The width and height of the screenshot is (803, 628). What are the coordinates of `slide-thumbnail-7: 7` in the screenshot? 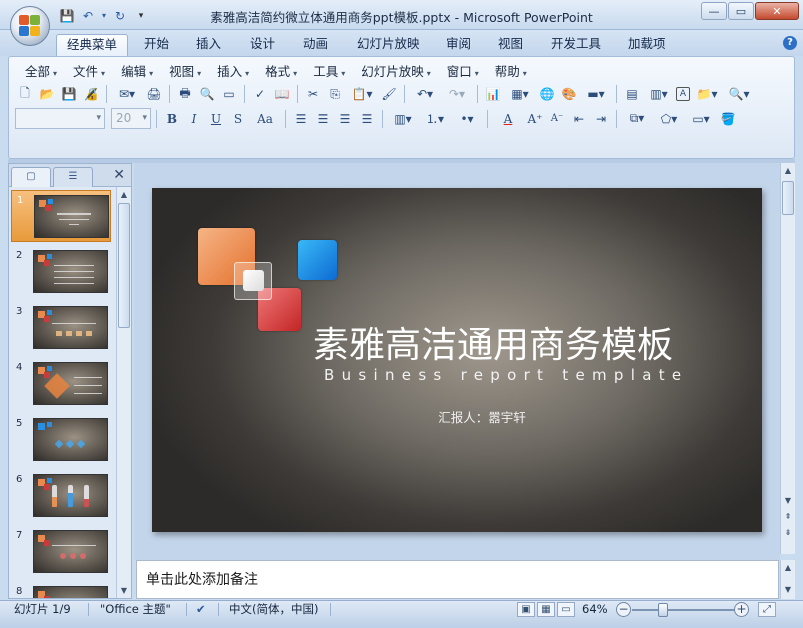 It's located at (61, 552).